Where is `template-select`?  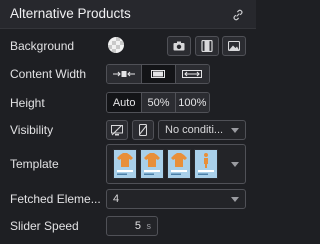
template-select is located at coordinates (176, 164).